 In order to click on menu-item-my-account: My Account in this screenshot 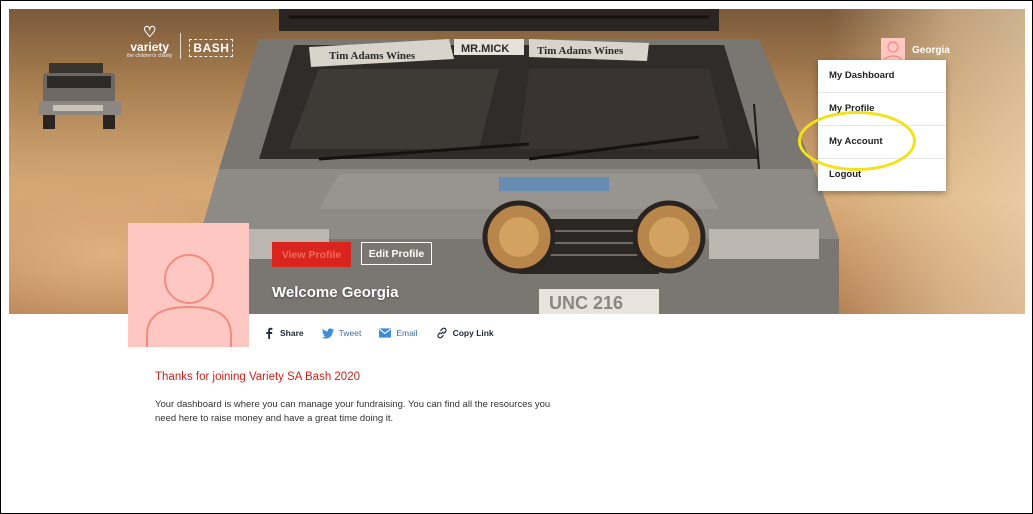, I will do `click(882, 141)`.